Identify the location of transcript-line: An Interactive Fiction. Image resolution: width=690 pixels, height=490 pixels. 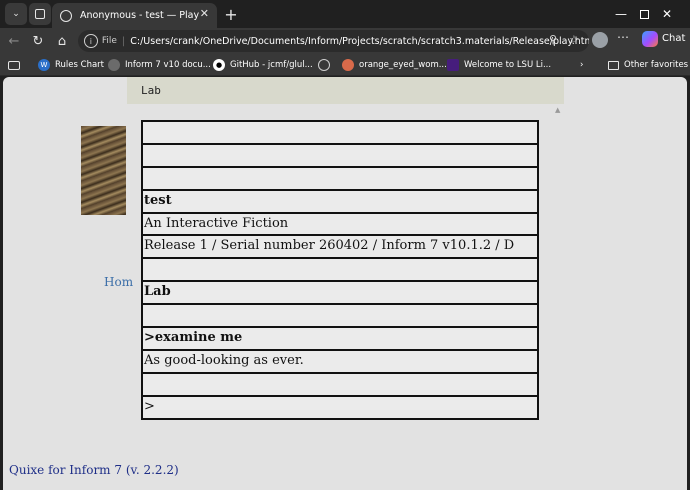
(340, 223).